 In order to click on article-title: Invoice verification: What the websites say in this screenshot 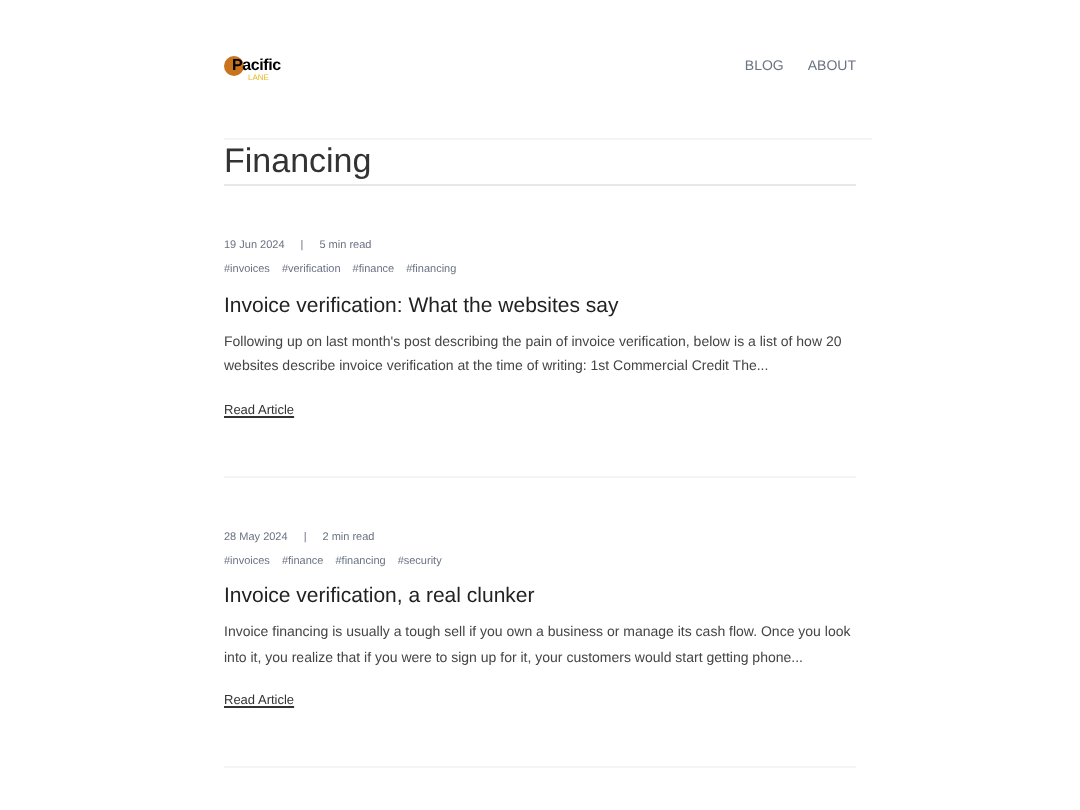, I will do `click(540, 305)`.